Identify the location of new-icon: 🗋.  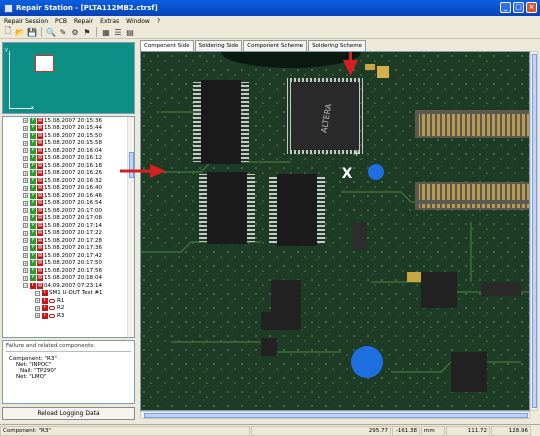
(8, 31).